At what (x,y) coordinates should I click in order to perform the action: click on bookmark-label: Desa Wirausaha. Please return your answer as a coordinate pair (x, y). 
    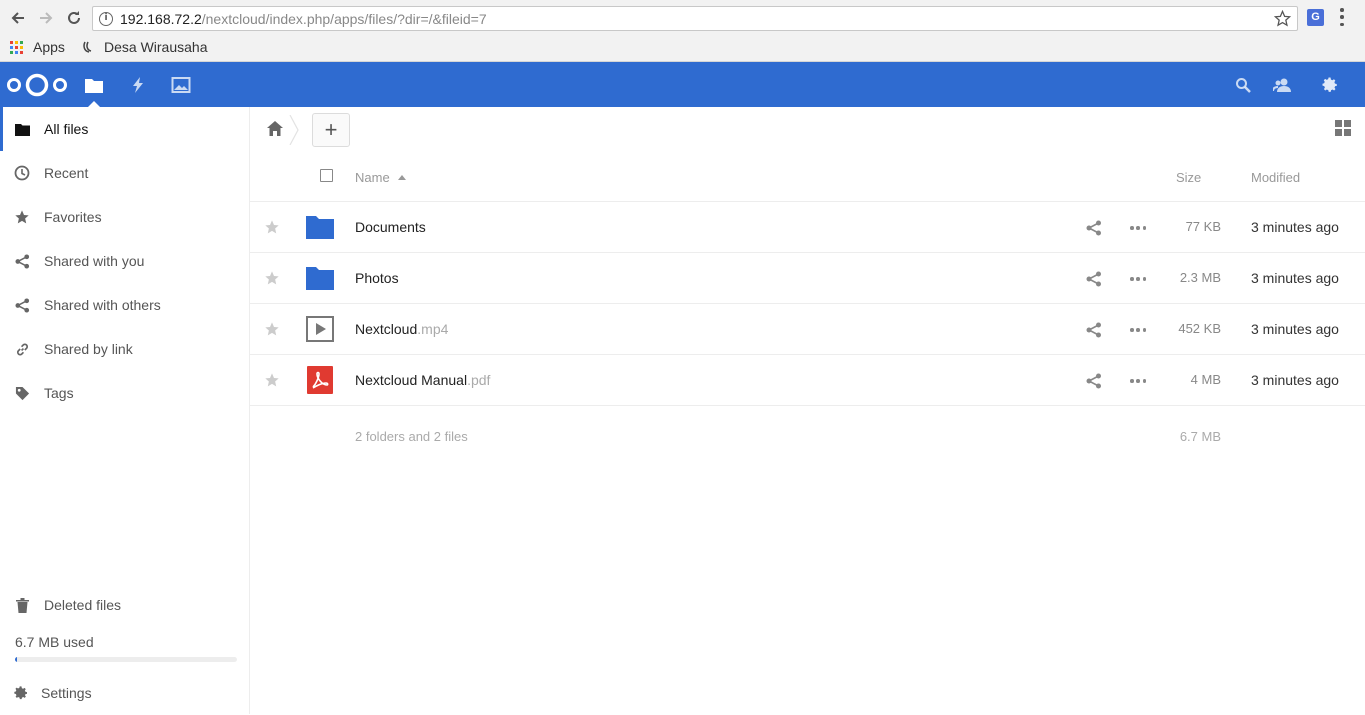
    Looking at the image, I should click on (156, 47).